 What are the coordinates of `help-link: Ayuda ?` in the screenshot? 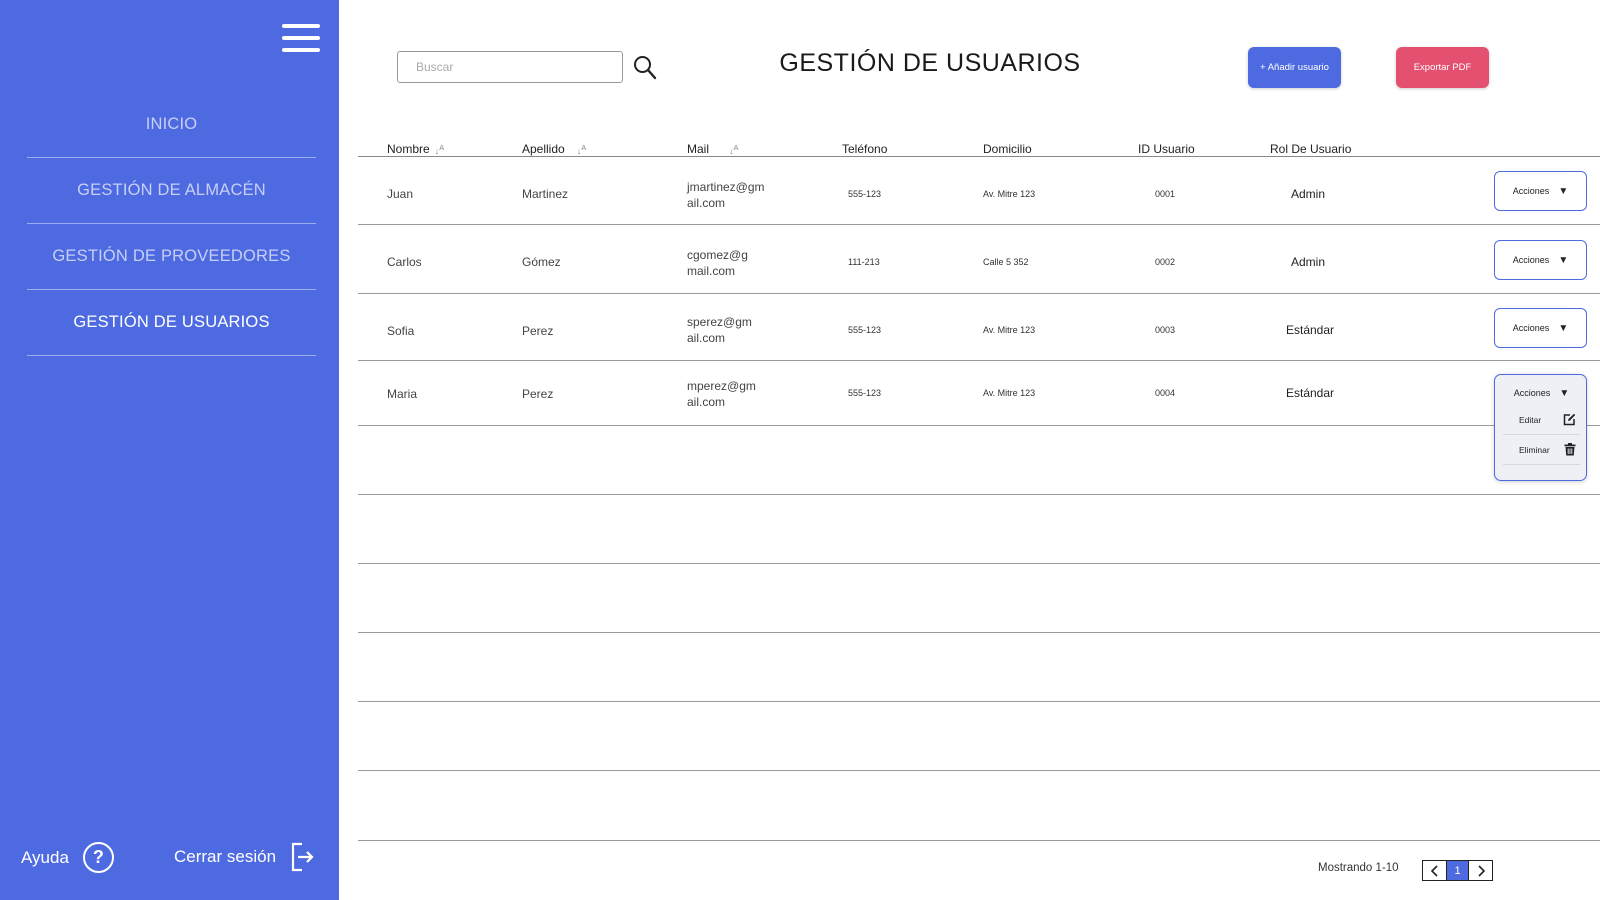 It's located at (67, 857).